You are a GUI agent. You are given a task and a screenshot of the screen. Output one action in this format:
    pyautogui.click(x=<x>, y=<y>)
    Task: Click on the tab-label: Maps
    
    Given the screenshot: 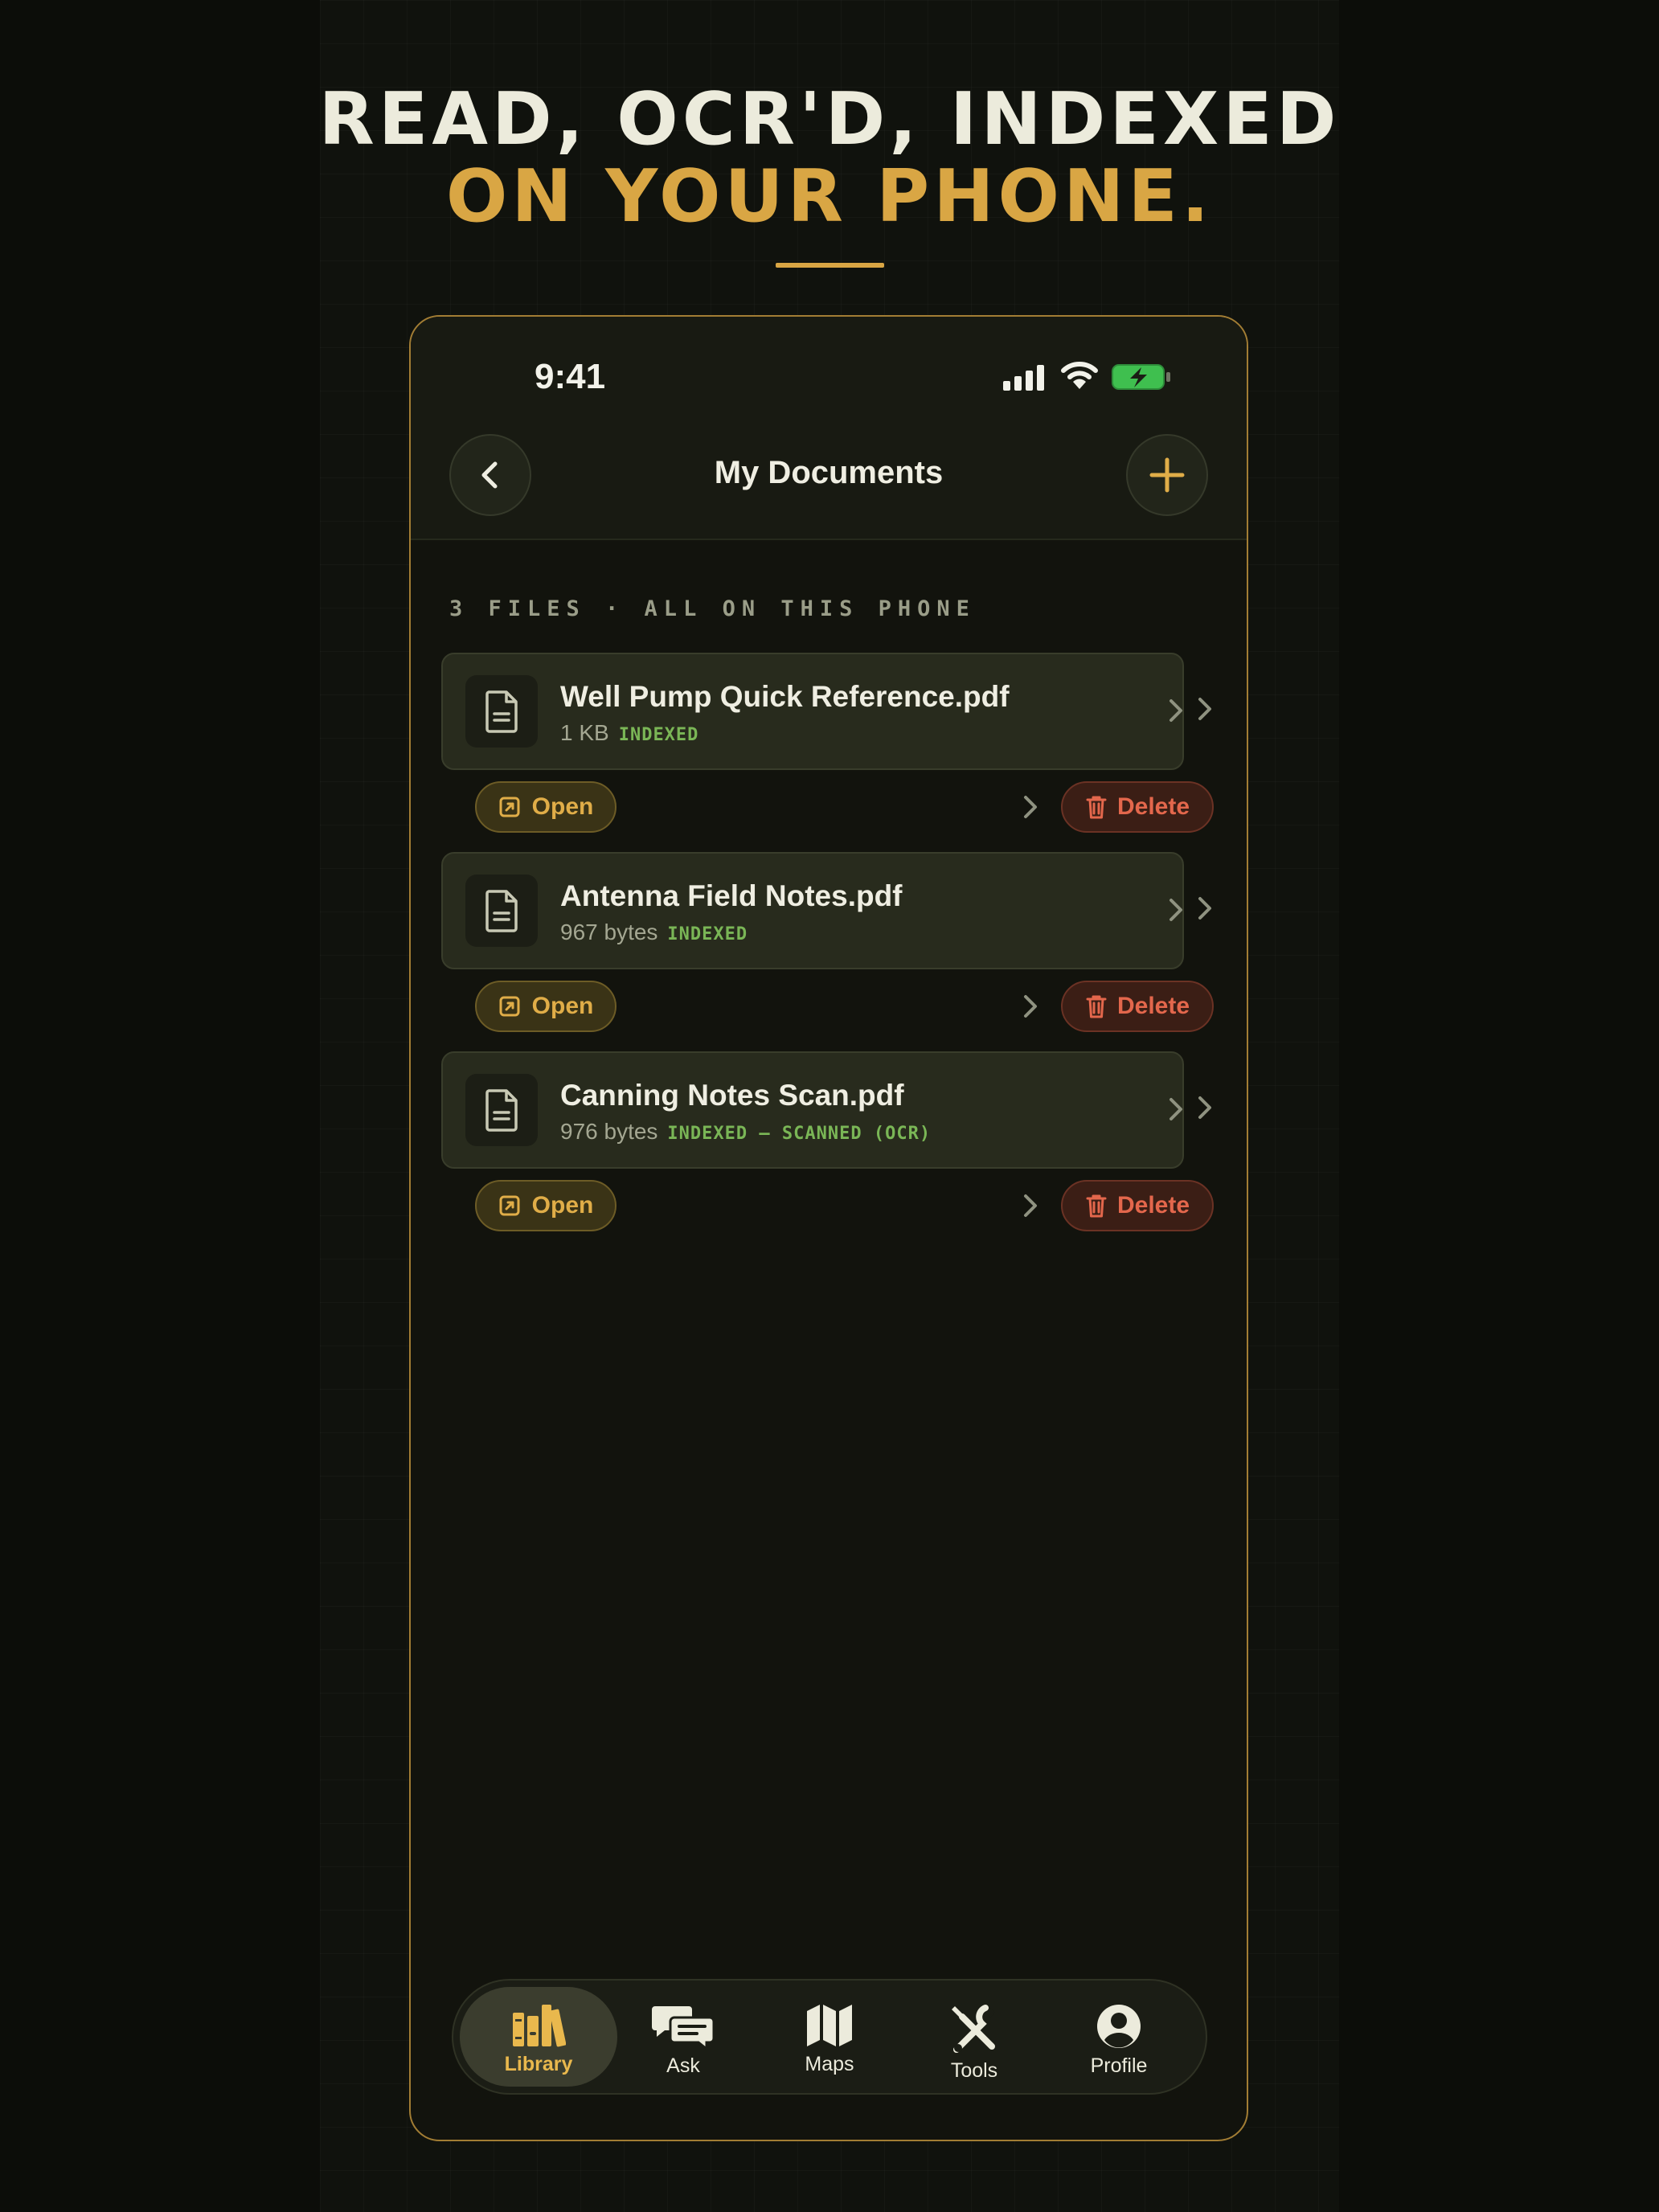 What is the action you would take?
    pyautogui.click(x=829, y=2064)
    